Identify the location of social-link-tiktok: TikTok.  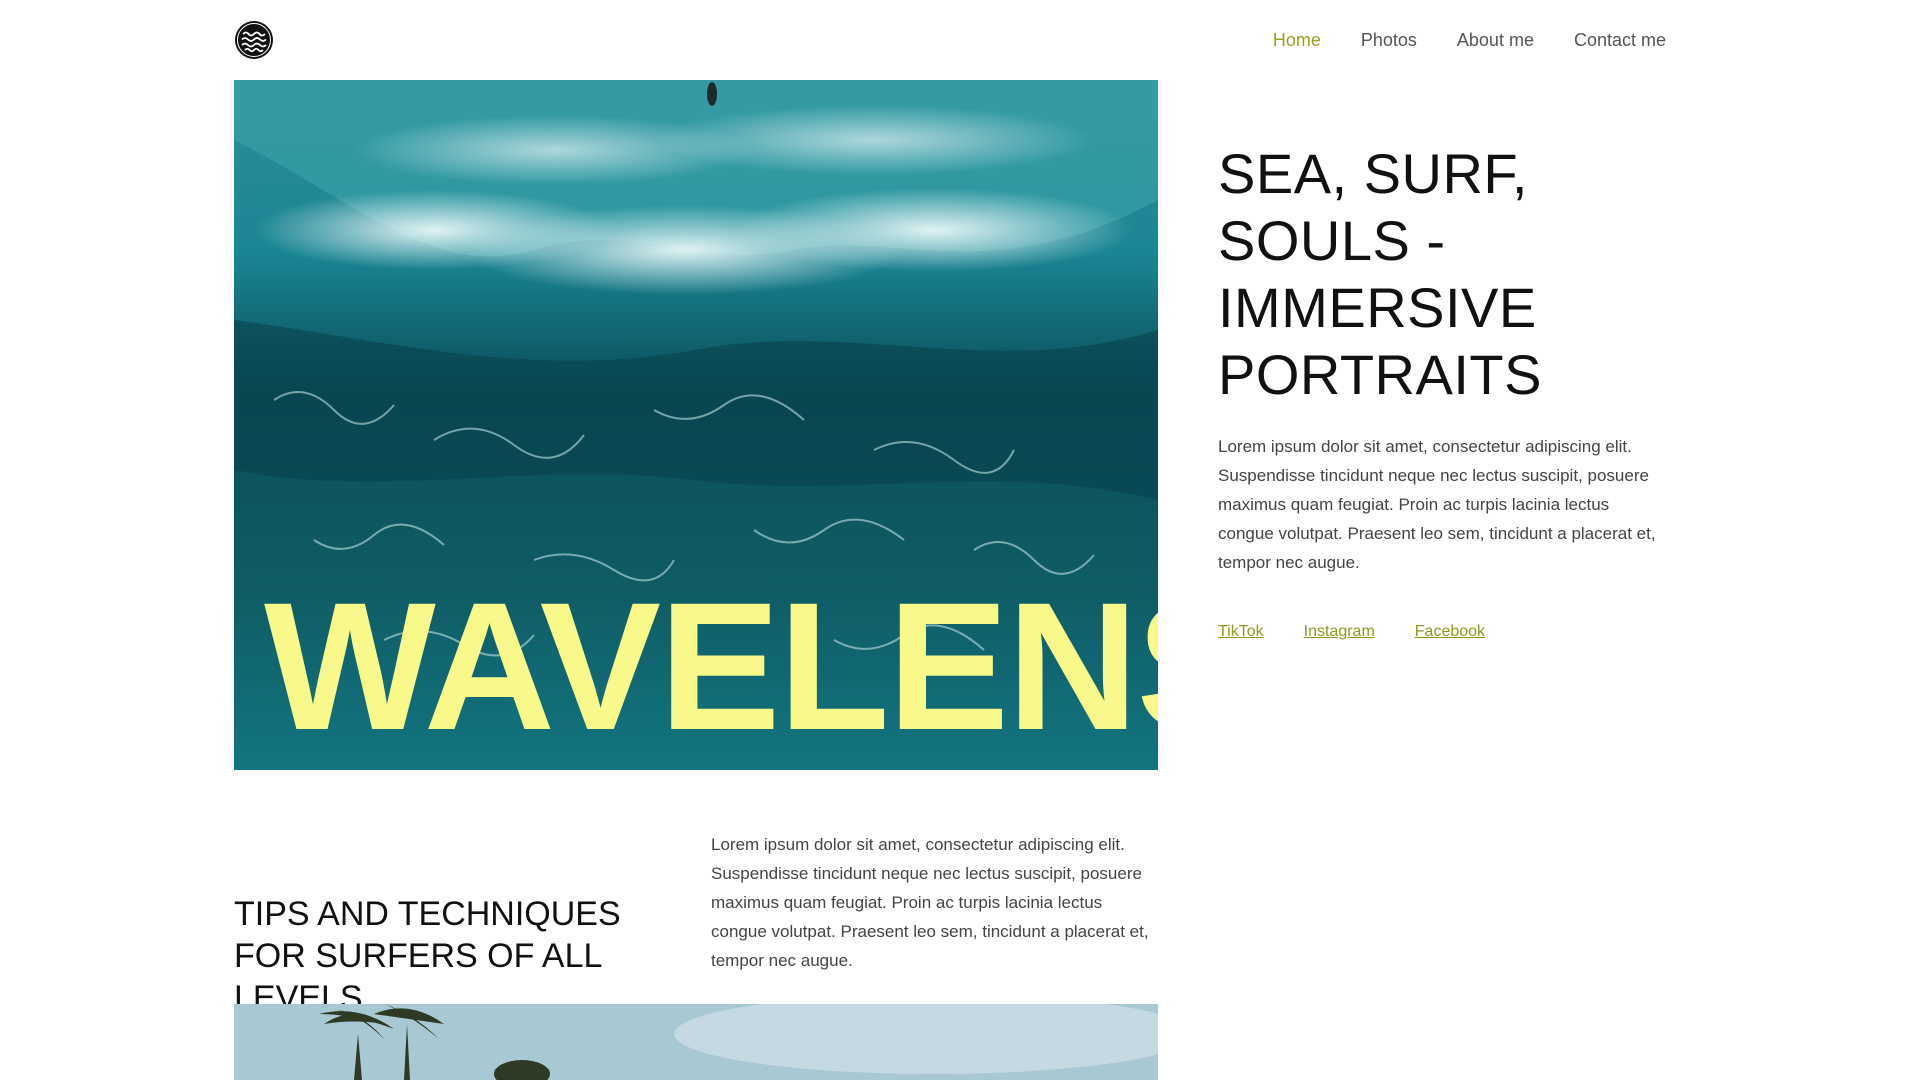
(1241, 632).